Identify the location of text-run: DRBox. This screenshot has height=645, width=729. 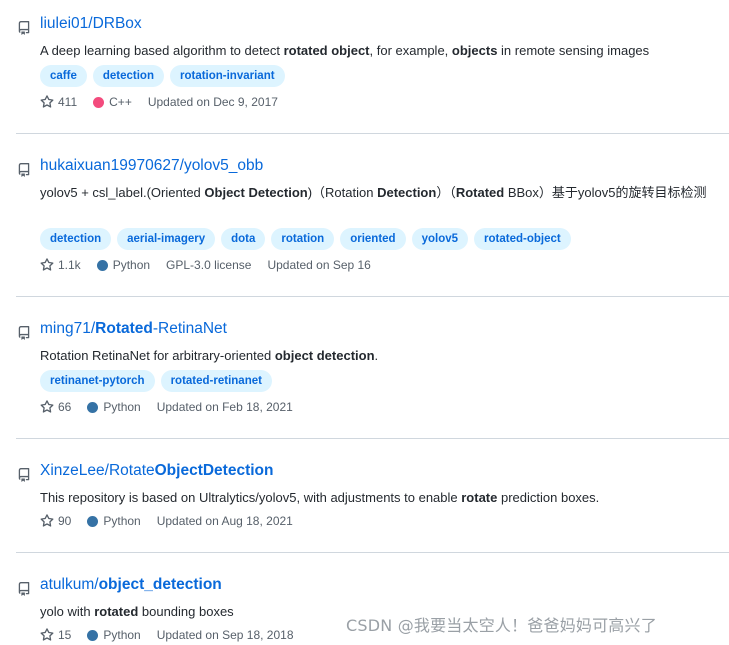
(117, 23).